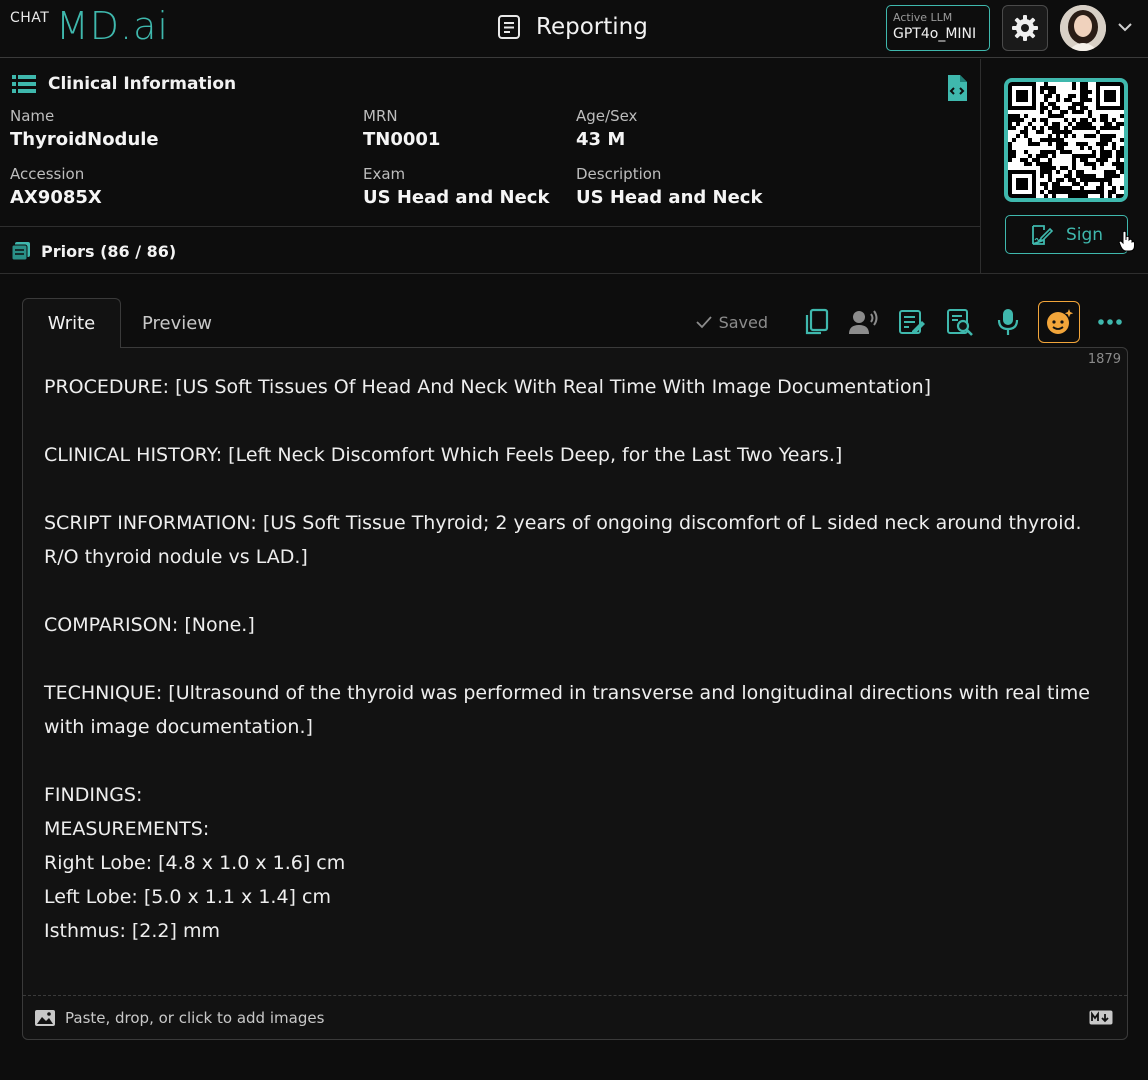 This screenshot has width=1148, height=1080. What do you see at coordinates (601, 139) in the screenshot?
I see `field-value: 43 M` at bounding box center [601, 139].